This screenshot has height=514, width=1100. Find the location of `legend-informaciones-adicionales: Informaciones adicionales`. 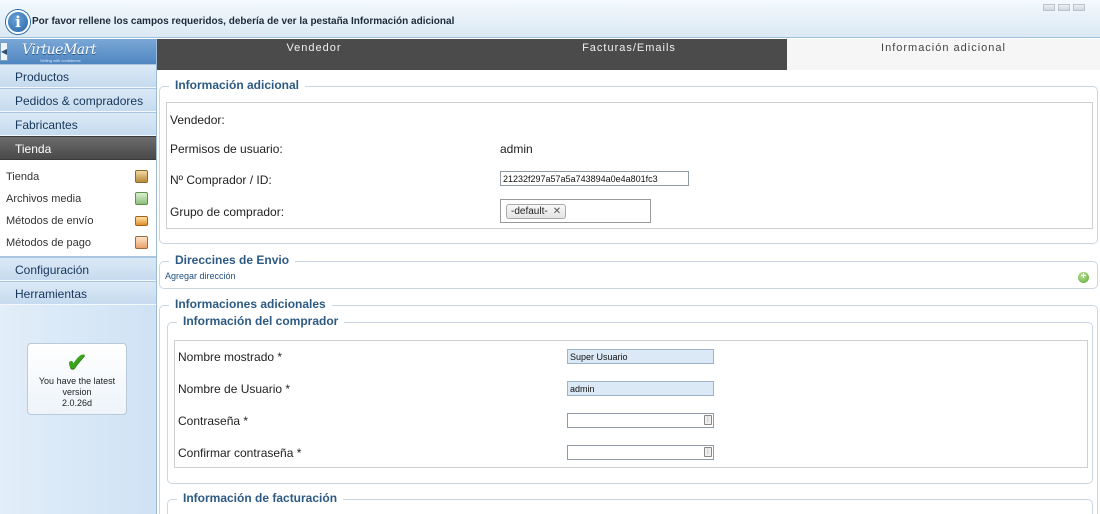

legend-informaciones-adicionales: Informaciones adicionales is located at coordinates (250, 304).